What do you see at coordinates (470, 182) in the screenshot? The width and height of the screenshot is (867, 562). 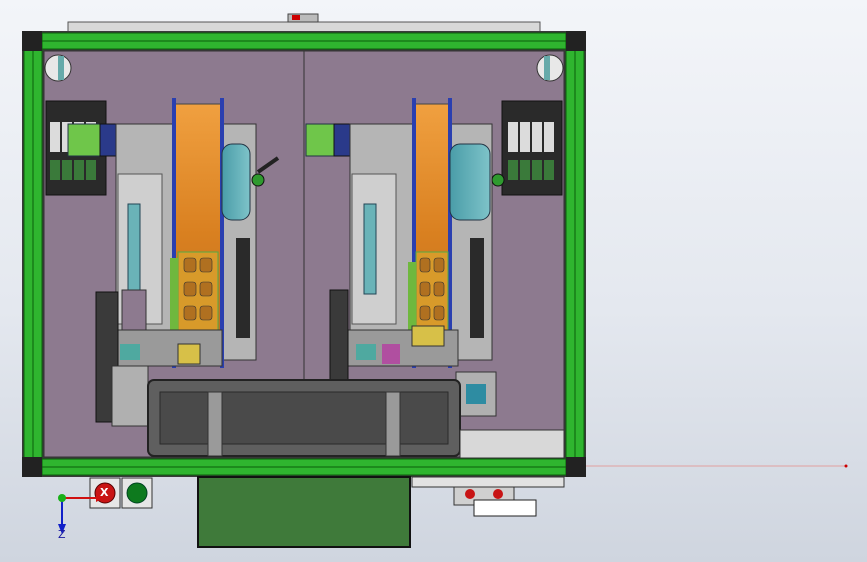 I see `right-wheel` at bounding box center [470, 182].